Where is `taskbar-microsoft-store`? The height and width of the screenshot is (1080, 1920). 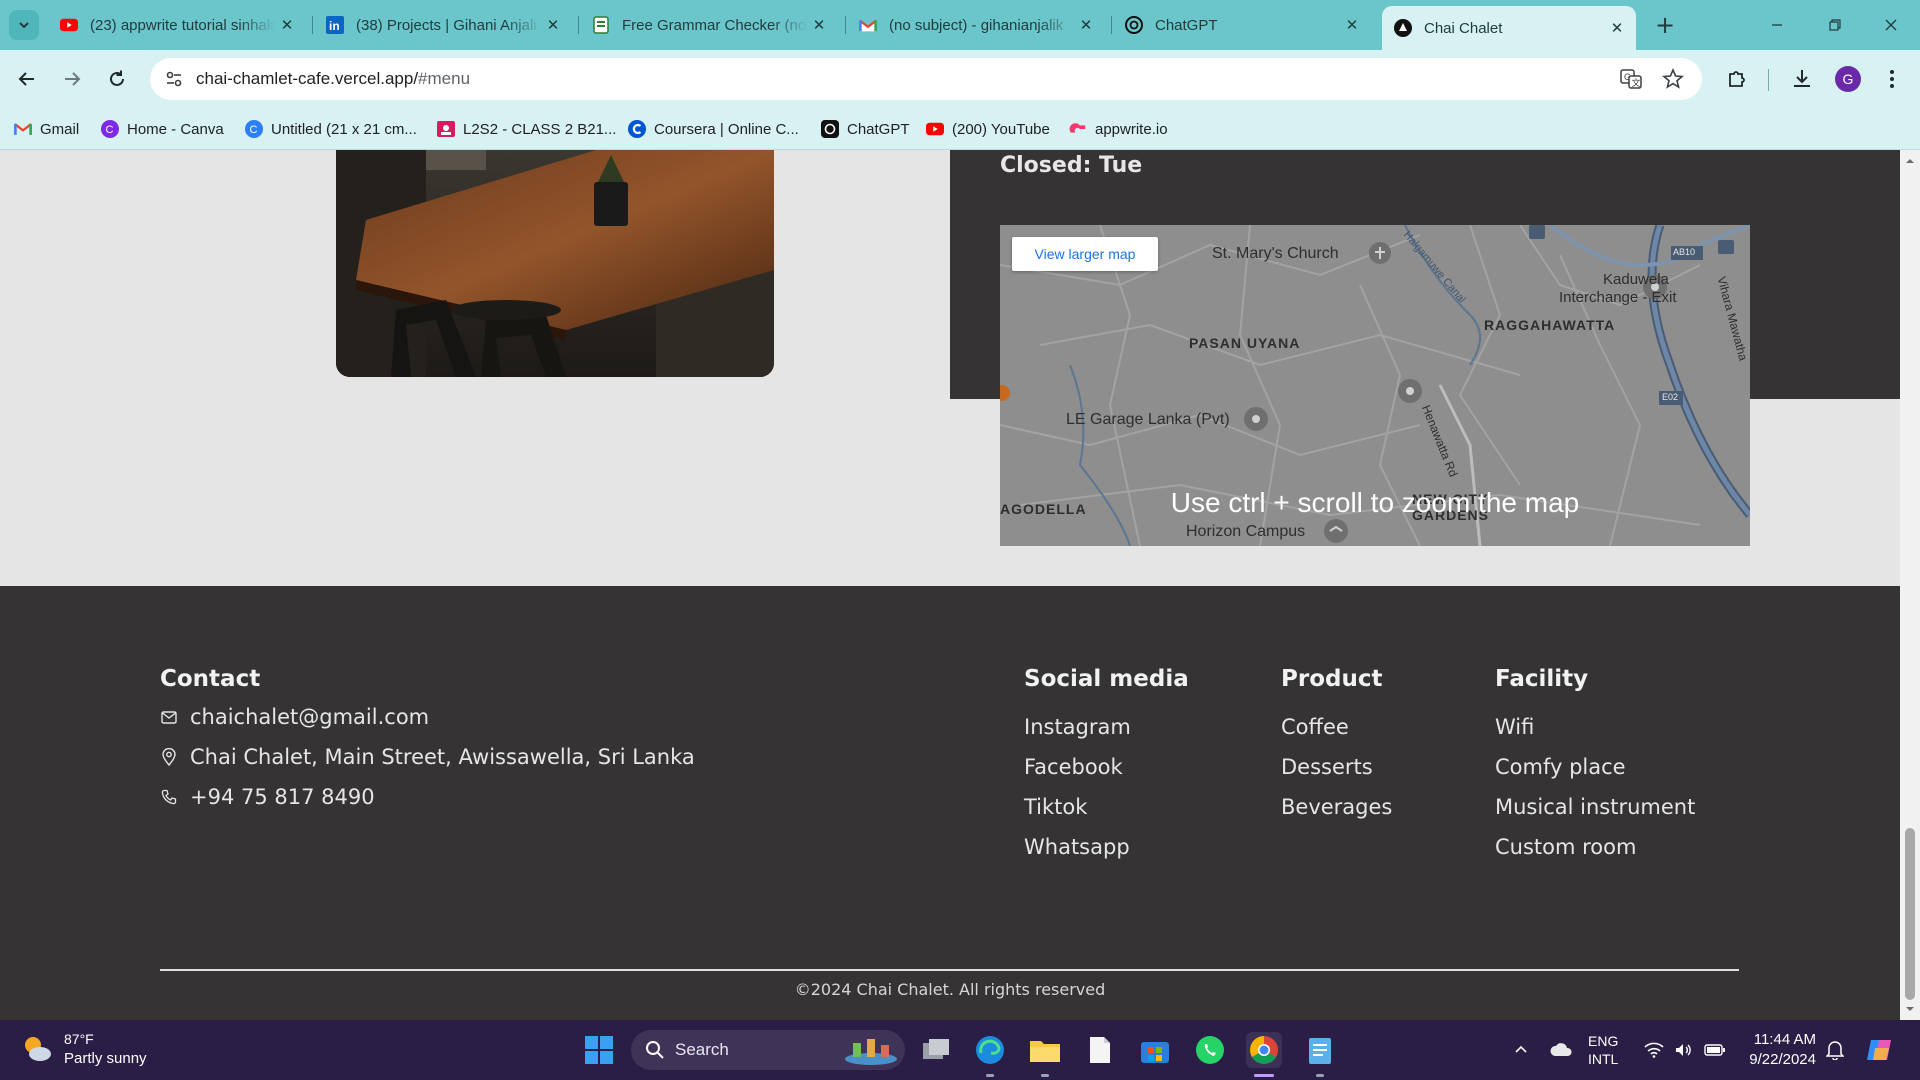 taskbar-microsoft-store is located at coordinates (1155, 1050).